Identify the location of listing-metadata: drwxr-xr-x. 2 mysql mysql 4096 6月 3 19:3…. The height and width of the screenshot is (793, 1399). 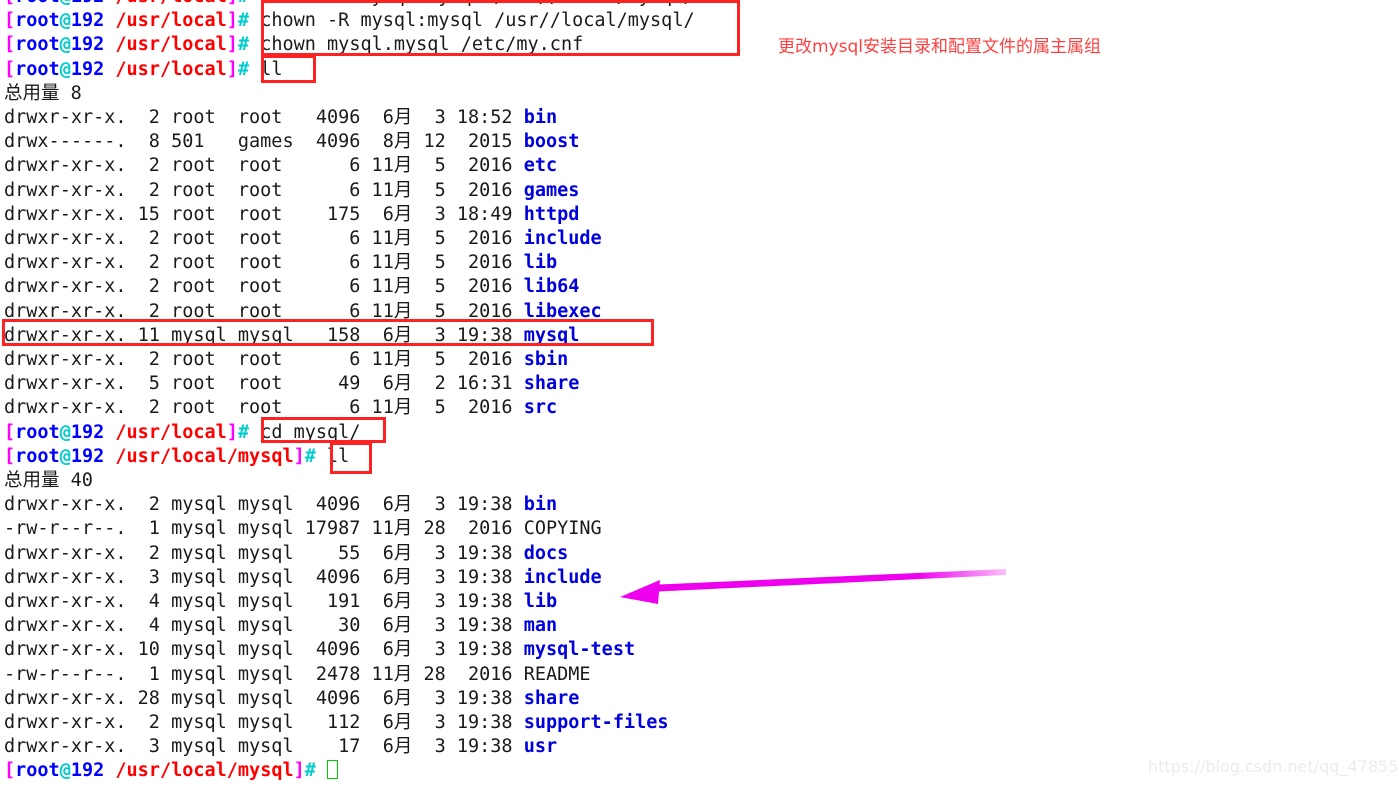
(264, 505).